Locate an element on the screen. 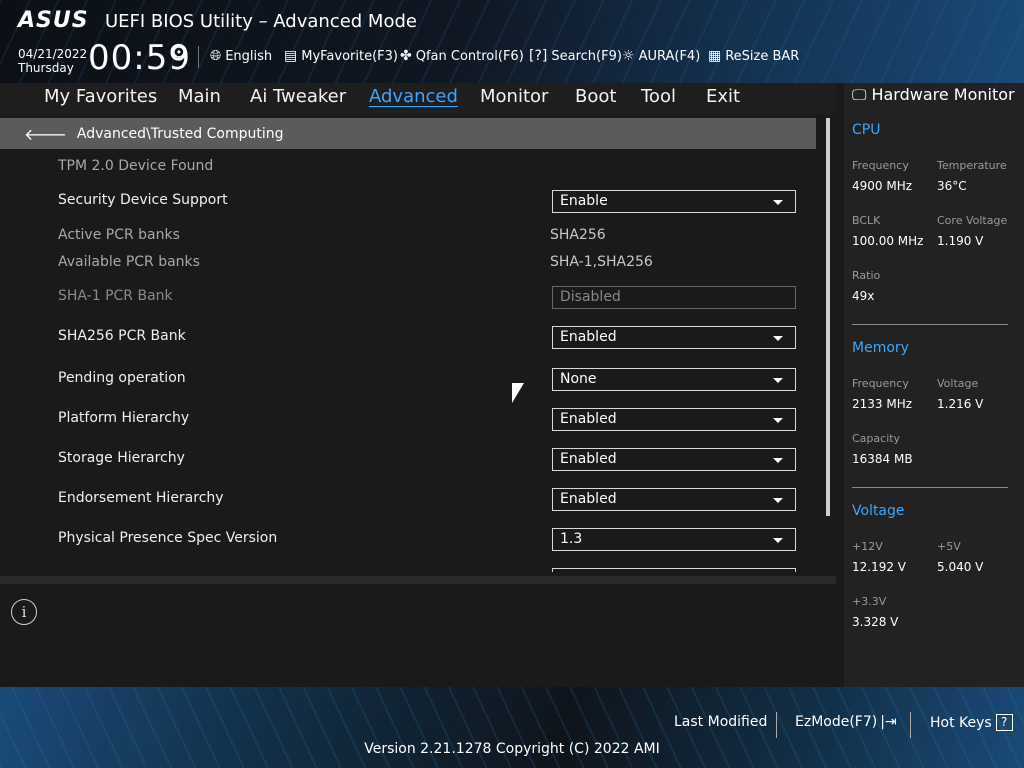 The width and height of the screenshot is (1024, 768). myfavorite-button: ▤ MyFavorite(F3) is located at coordinates (341, 56).